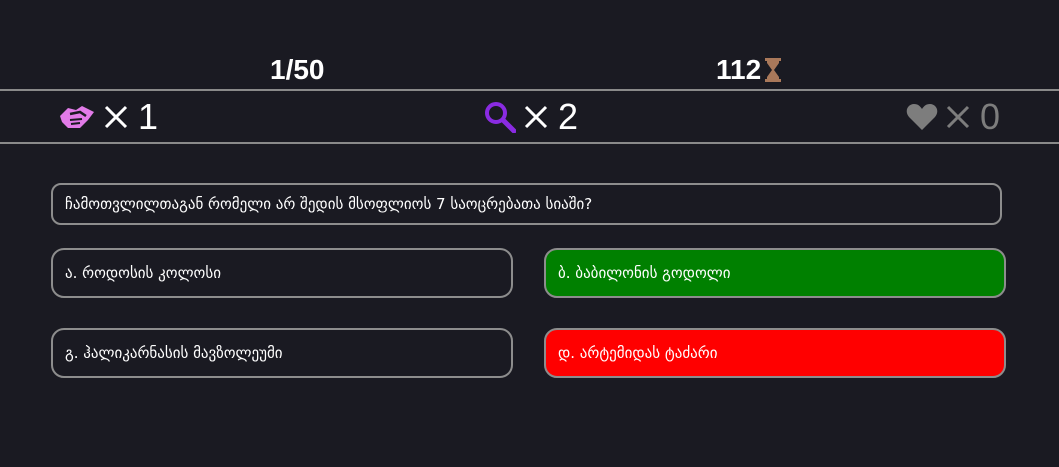 Image resolution: width=1059 pixels, height=467 pixels. Describe the element at coordinates (568, 116) in the screenshot. I see `lifeline-count: 2` at that location.